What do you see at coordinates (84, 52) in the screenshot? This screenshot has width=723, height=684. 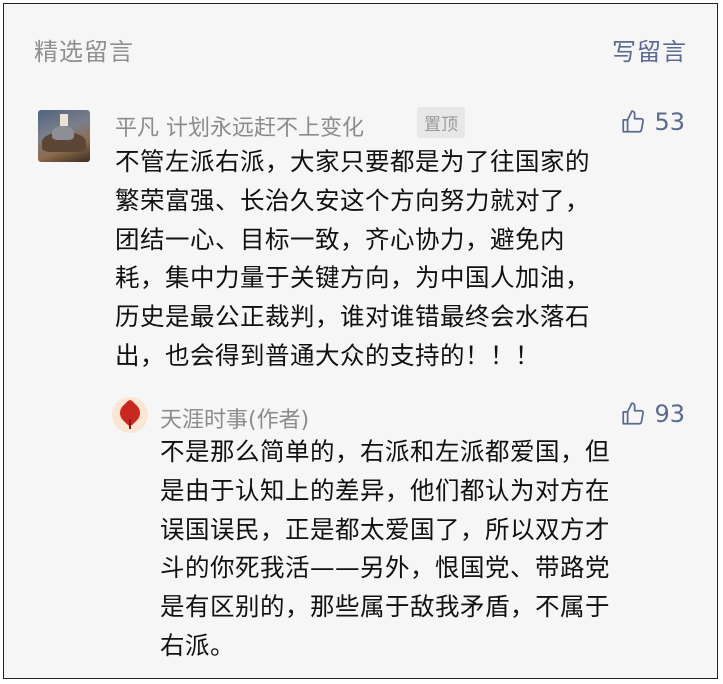 I see `featured-comments-title: 精选留言` at bounding box center [84, 52].